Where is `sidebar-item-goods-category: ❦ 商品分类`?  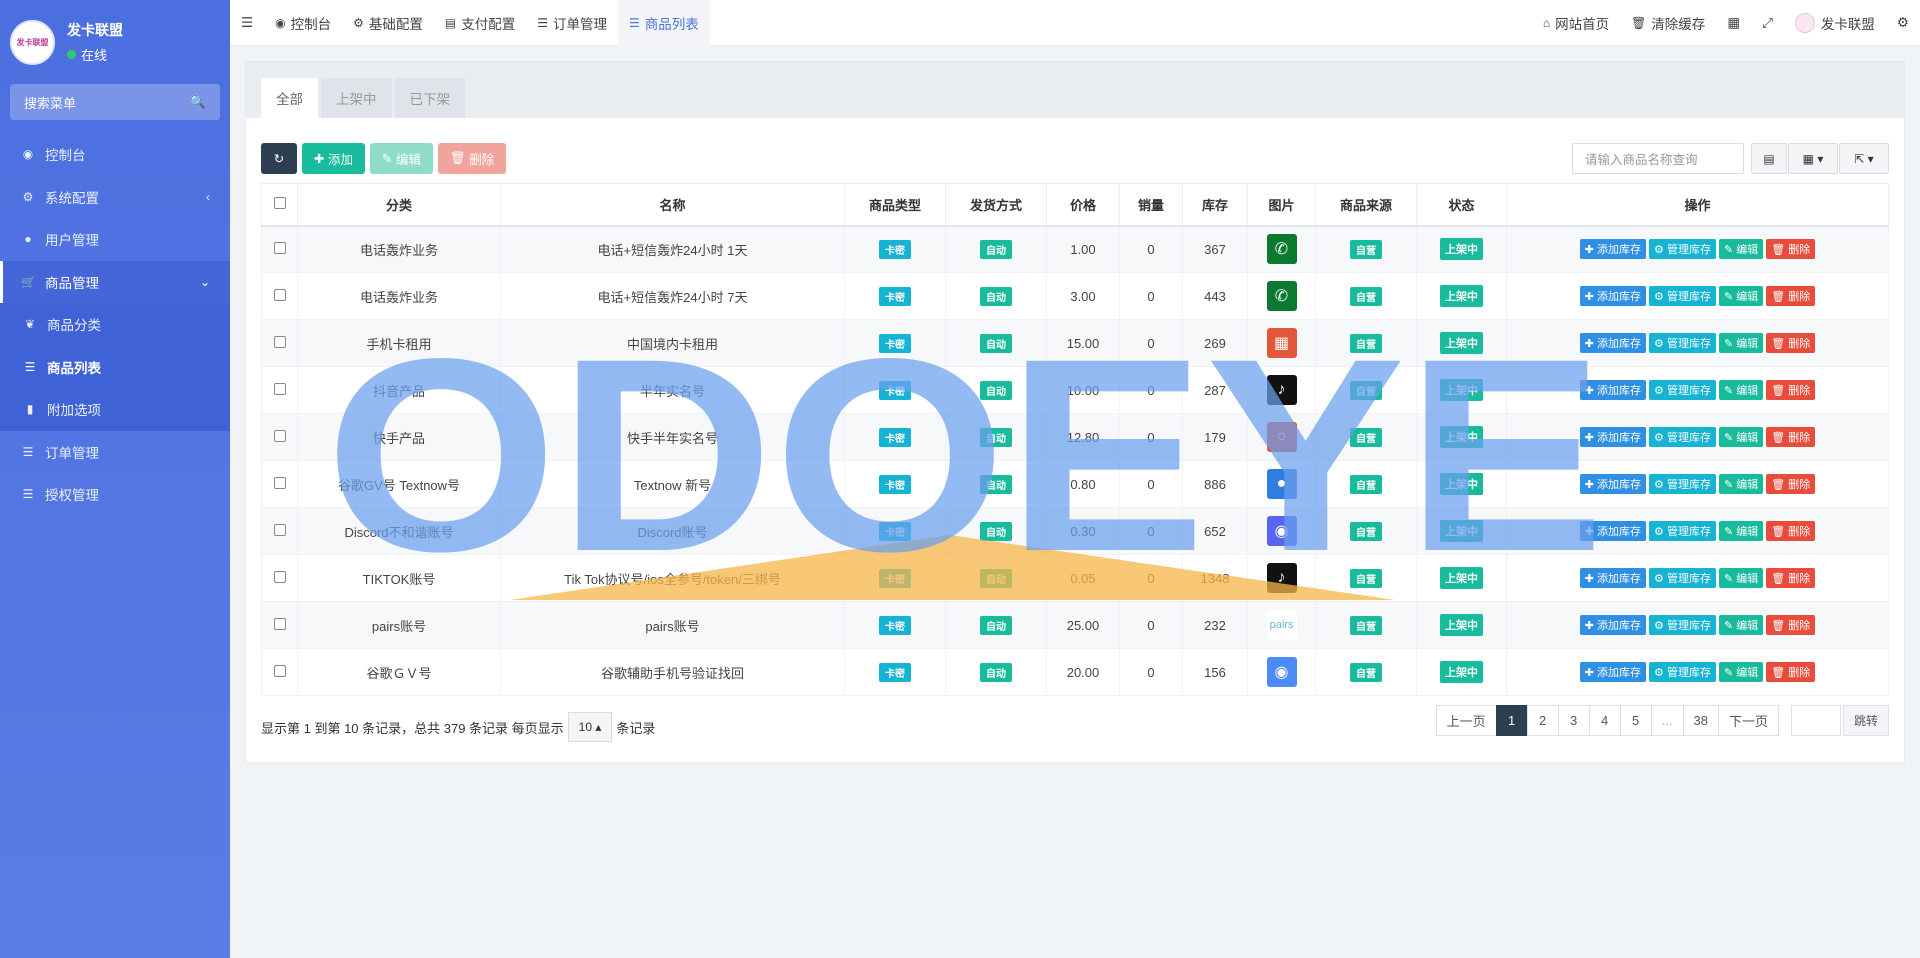
sidebar-item-goods-category: ❦ 商品分类 is located at coordinates (115, 324).